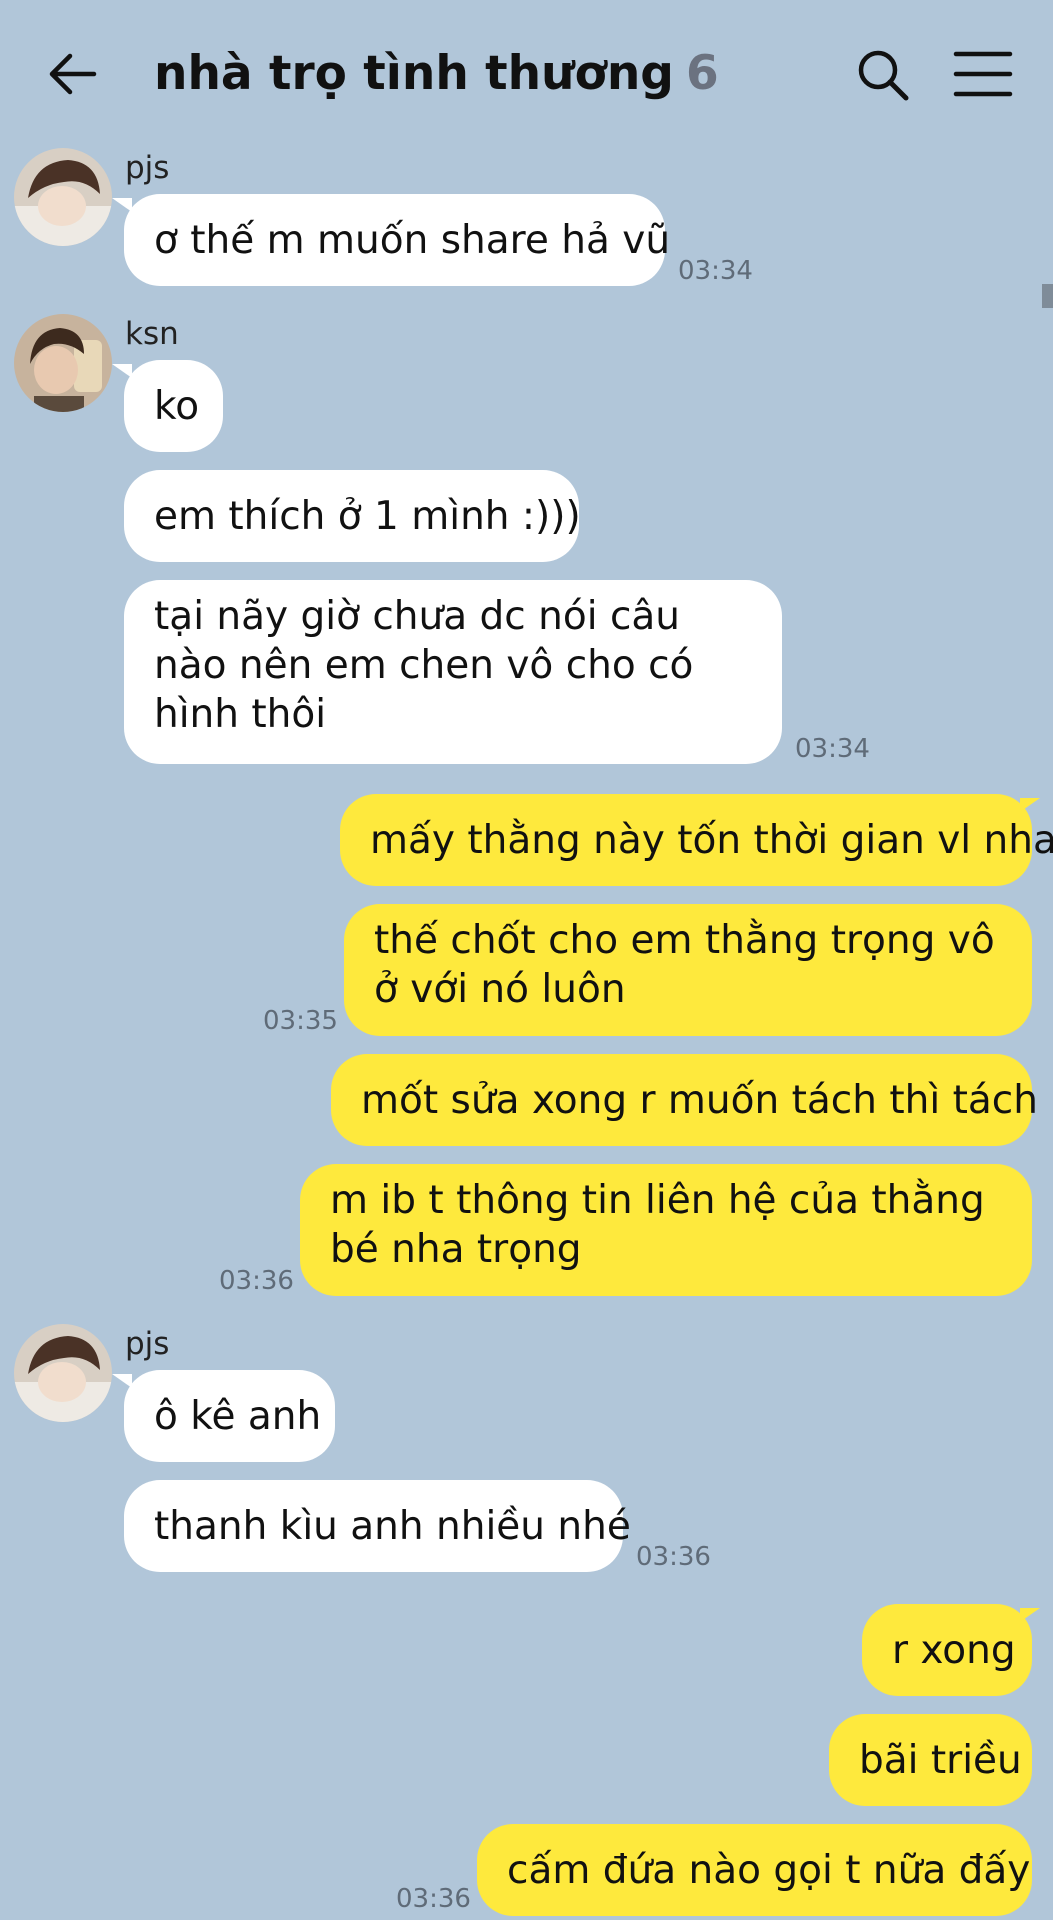 Image resolution: width=1053 pixels, height=1920 pixels. I want to click on message-bubble: ô kê anh, so click(229, 1416).